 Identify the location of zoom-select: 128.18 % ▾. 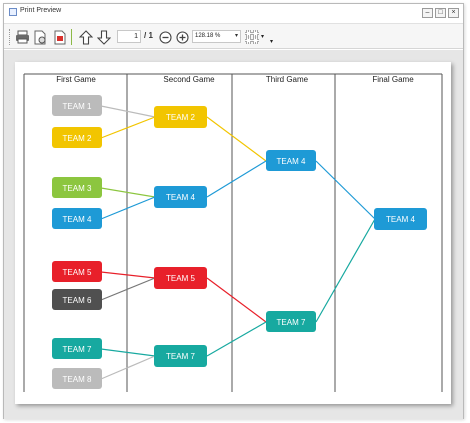
(216, 36).